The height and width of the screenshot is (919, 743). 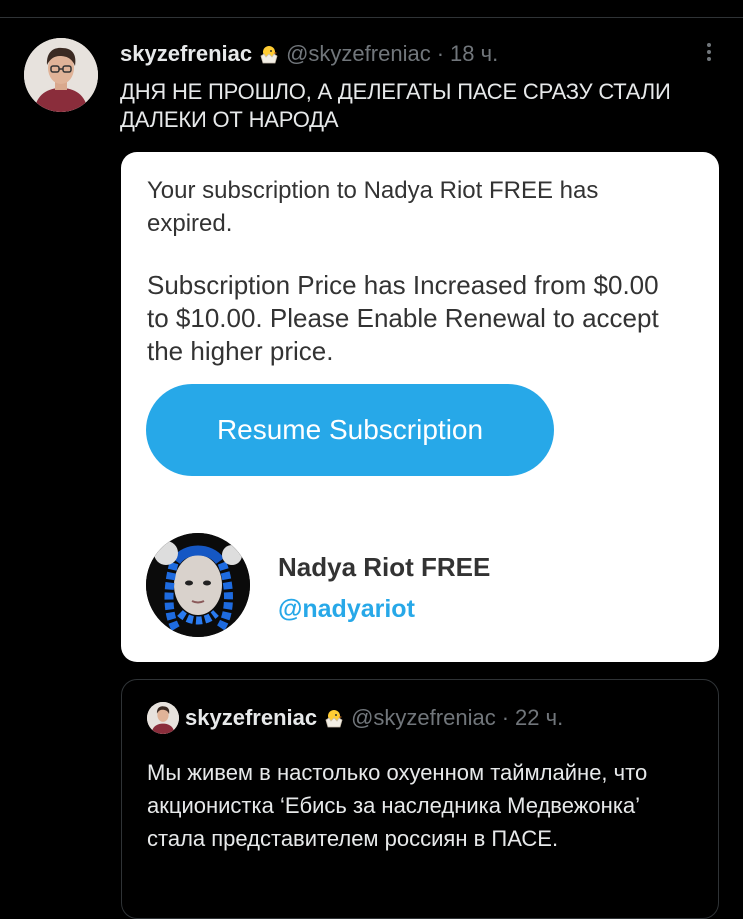 I want to click on creator-handle: @nadyariot, so click(x=346, y=609).